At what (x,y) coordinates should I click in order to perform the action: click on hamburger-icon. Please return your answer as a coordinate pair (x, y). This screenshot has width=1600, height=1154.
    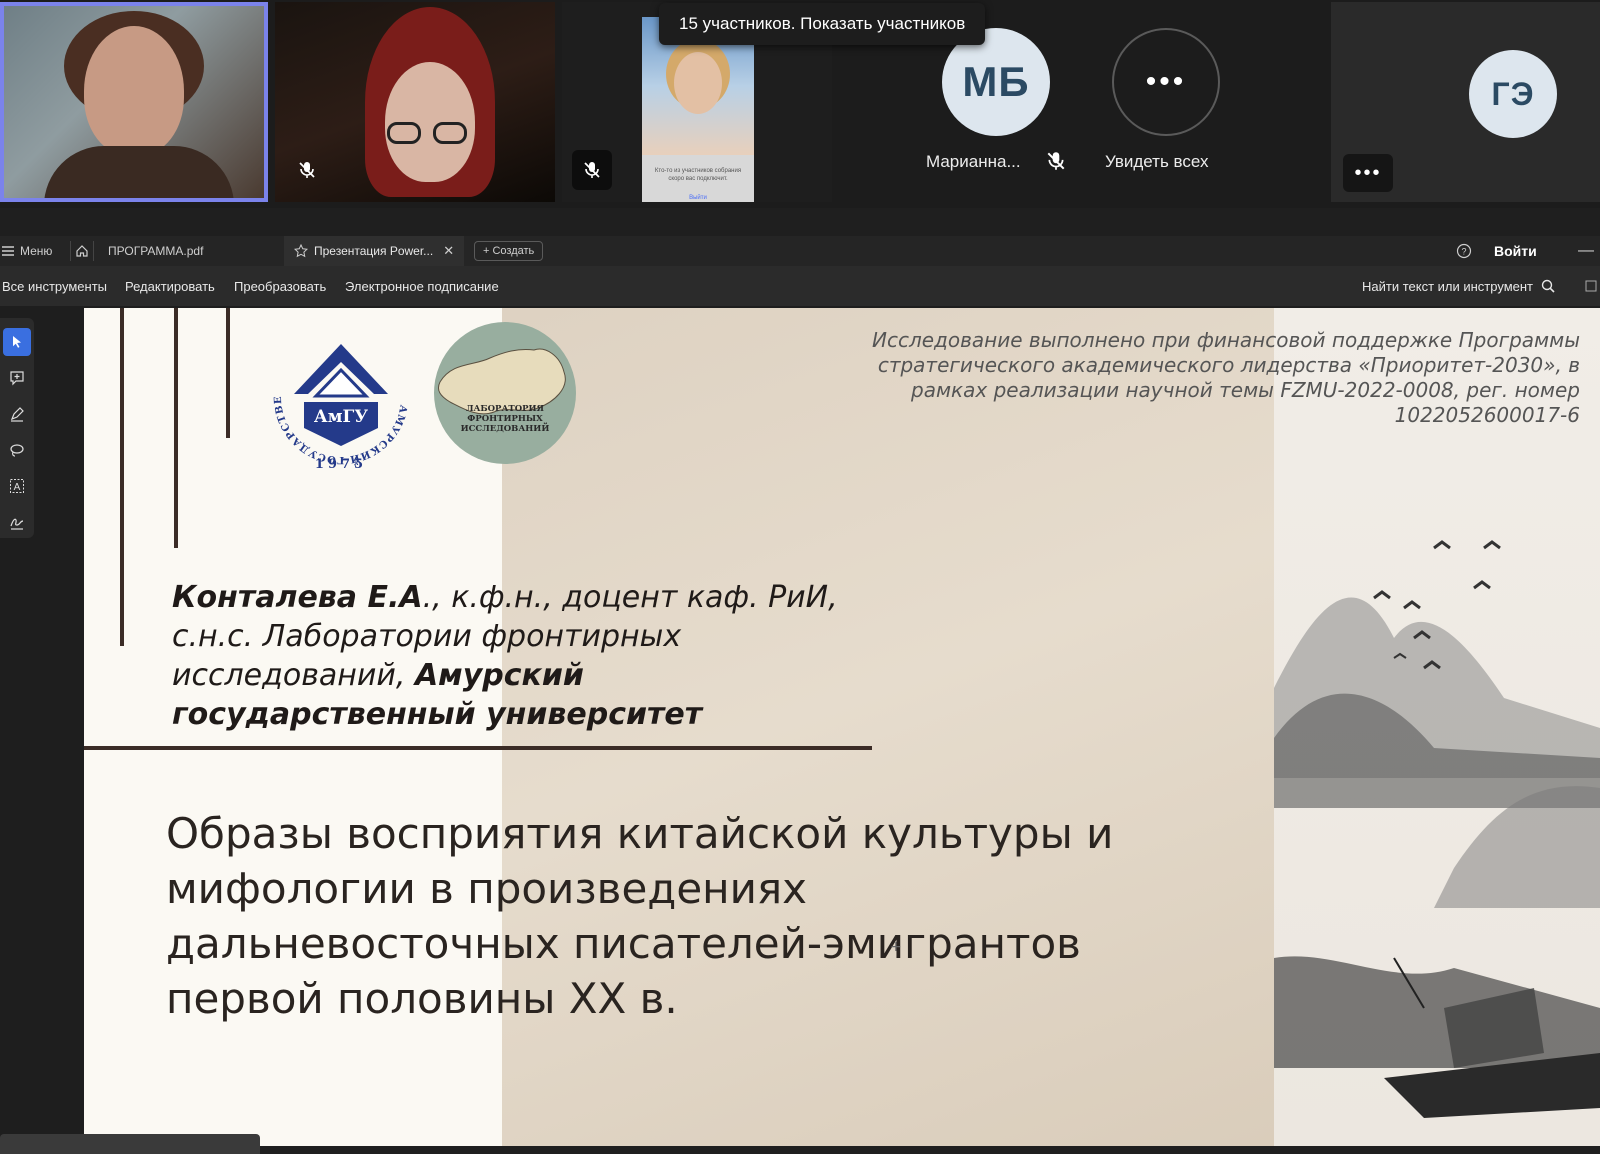
    Looking at the image, I should click on (8, 251).